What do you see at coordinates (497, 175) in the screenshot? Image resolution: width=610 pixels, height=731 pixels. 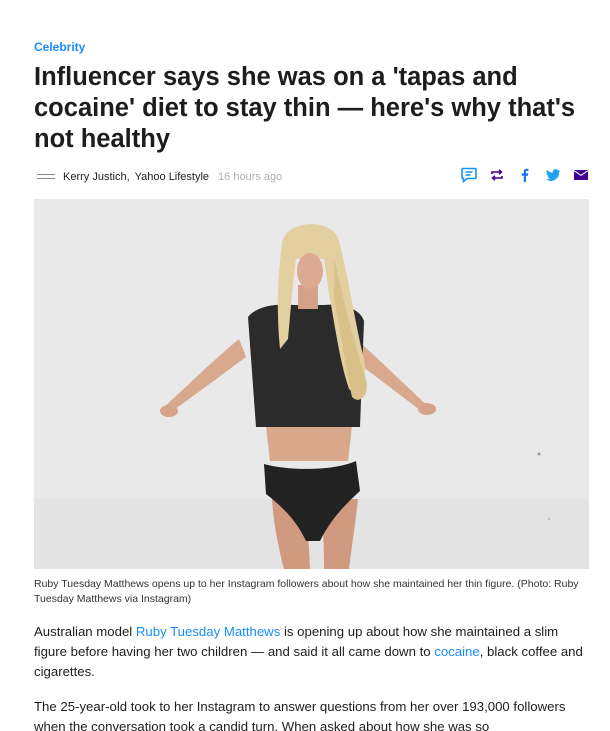 I see `retweet-icon` at bounding box center [497, 175].